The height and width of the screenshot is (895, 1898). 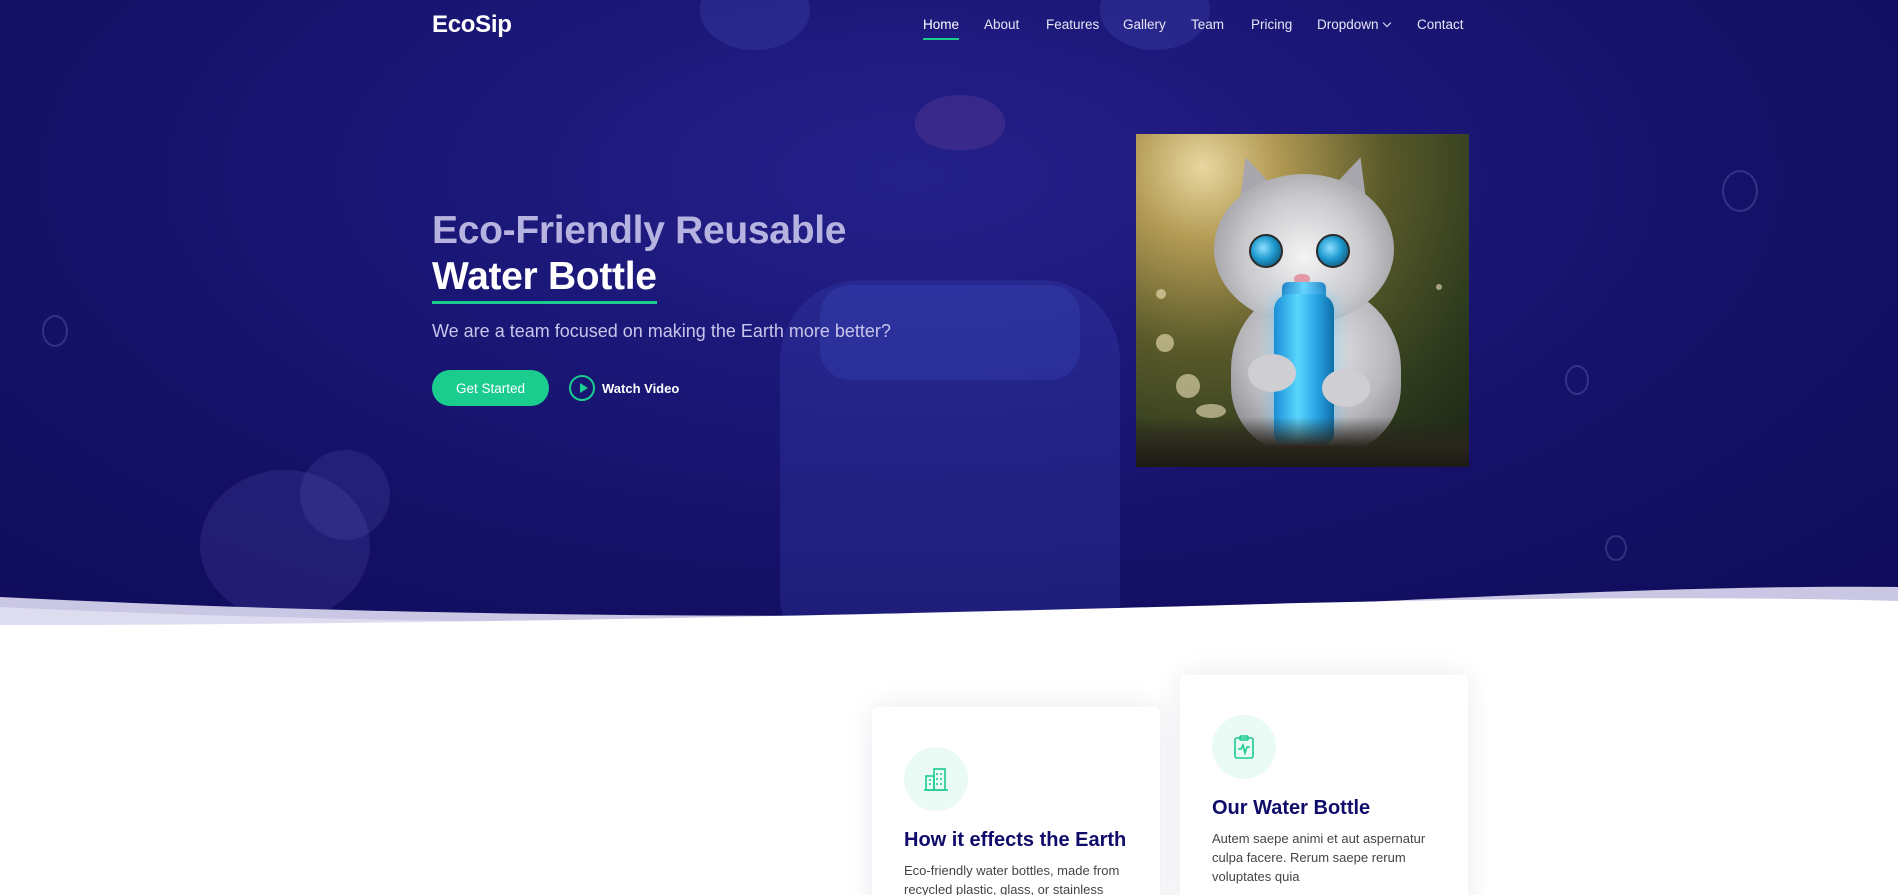 What do you see at coordinates (544, 279) in the screenshot?
I see `hero-title-line2: Water Bottle` at bounding box center [544, 279].